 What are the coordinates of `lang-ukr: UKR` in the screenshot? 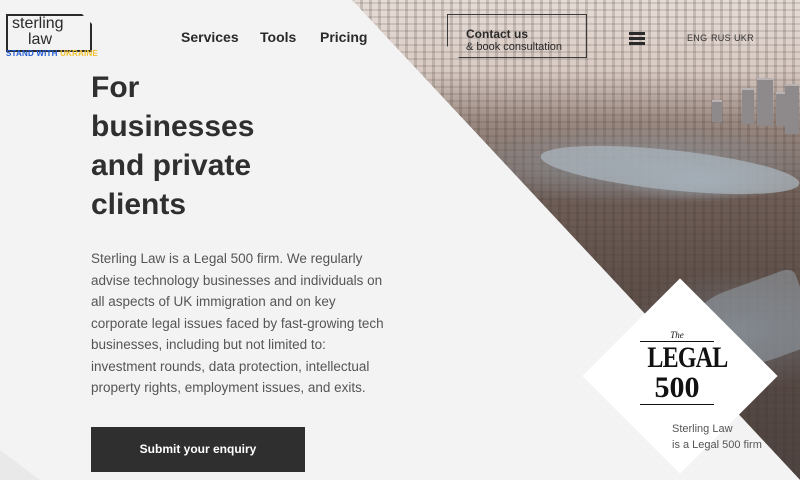 It's located at (744, 38).